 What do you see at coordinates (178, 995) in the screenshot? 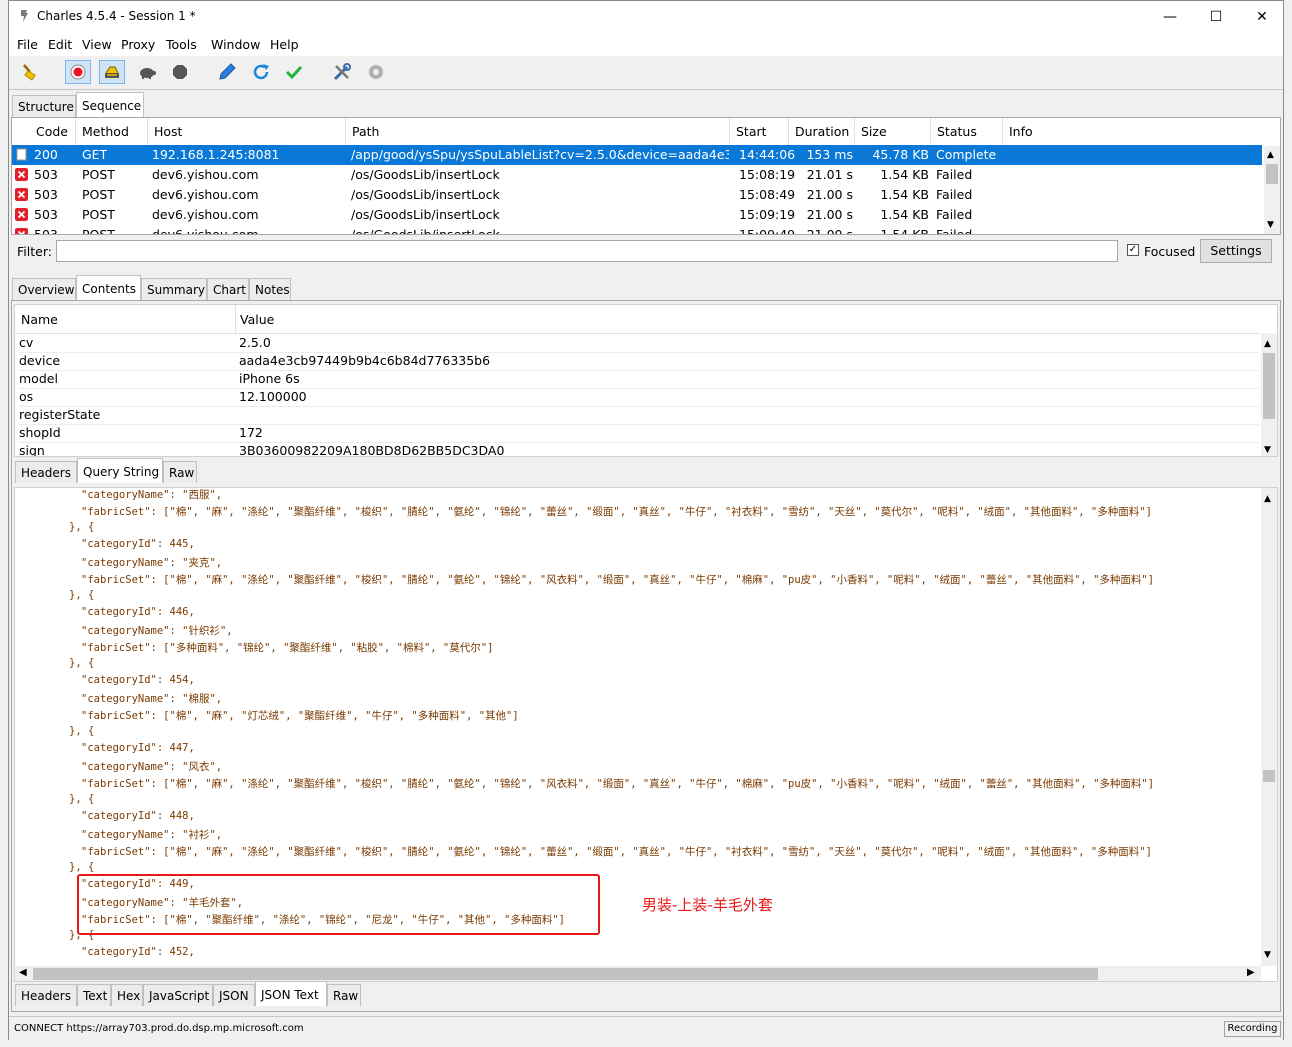
I see `tab-javascript: JavaScript` at bounding box center [178, 995].